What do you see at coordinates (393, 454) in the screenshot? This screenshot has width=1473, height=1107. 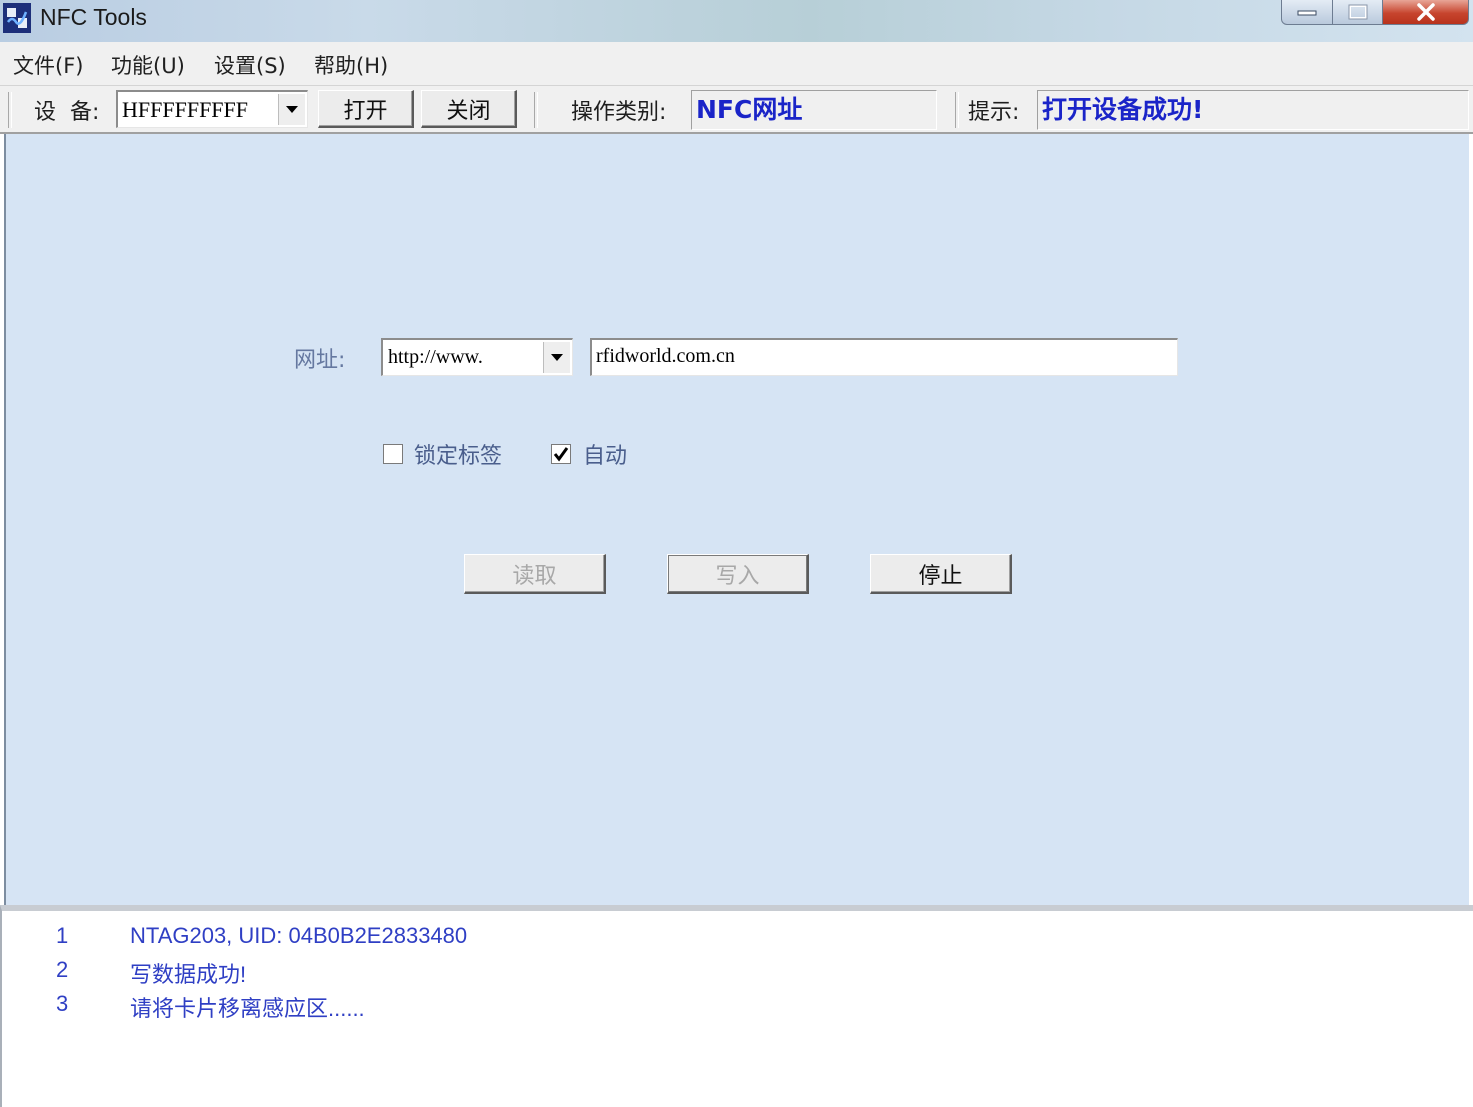 I see `lock-tag-checkbox` at bounding box center [393, 454].